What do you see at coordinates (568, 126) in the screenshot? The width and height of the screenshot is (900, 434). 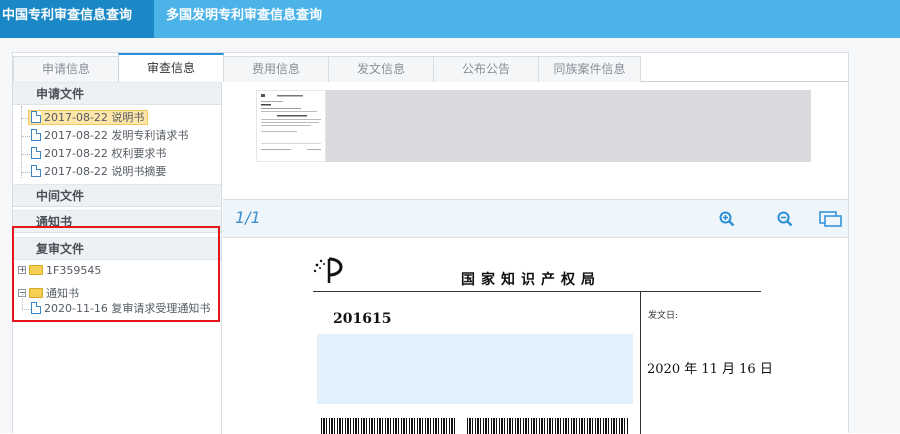 I see `thumbnail-placeholder` at bounding box center [568, 126].